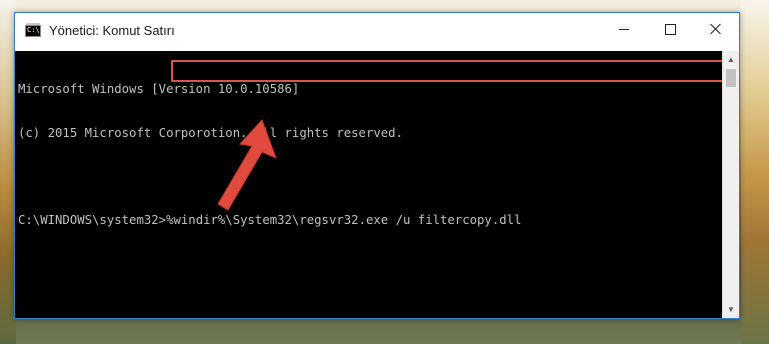  I want to click on scroll-down-arrow-icon: ▼, so click(731, 309).